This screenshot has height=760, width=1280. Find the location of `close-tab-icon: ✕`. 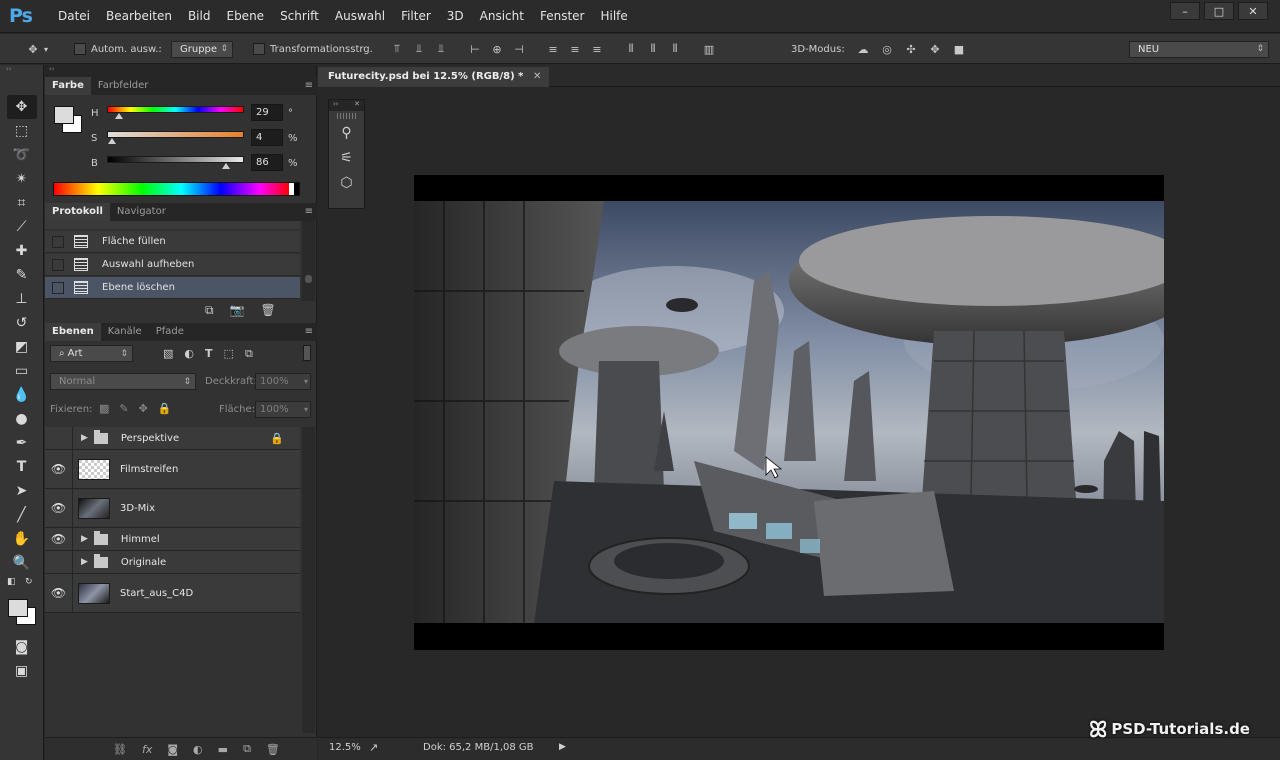

close-tab-icon: ✕ is located at coordinates (537, 77).